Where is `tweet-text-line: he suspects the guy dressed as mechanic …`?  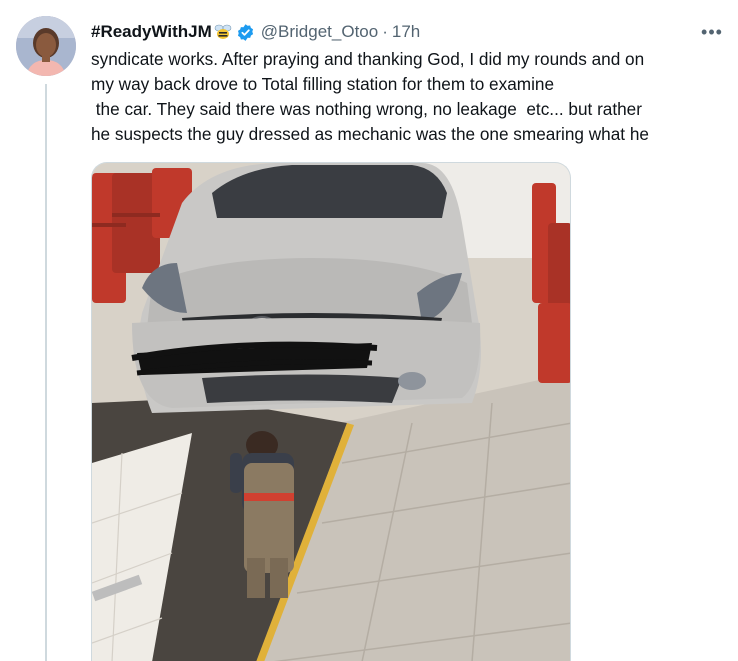 tweet-text-line: he suspects the guy dressed as mechanic … is located at coordinates (370, 134).